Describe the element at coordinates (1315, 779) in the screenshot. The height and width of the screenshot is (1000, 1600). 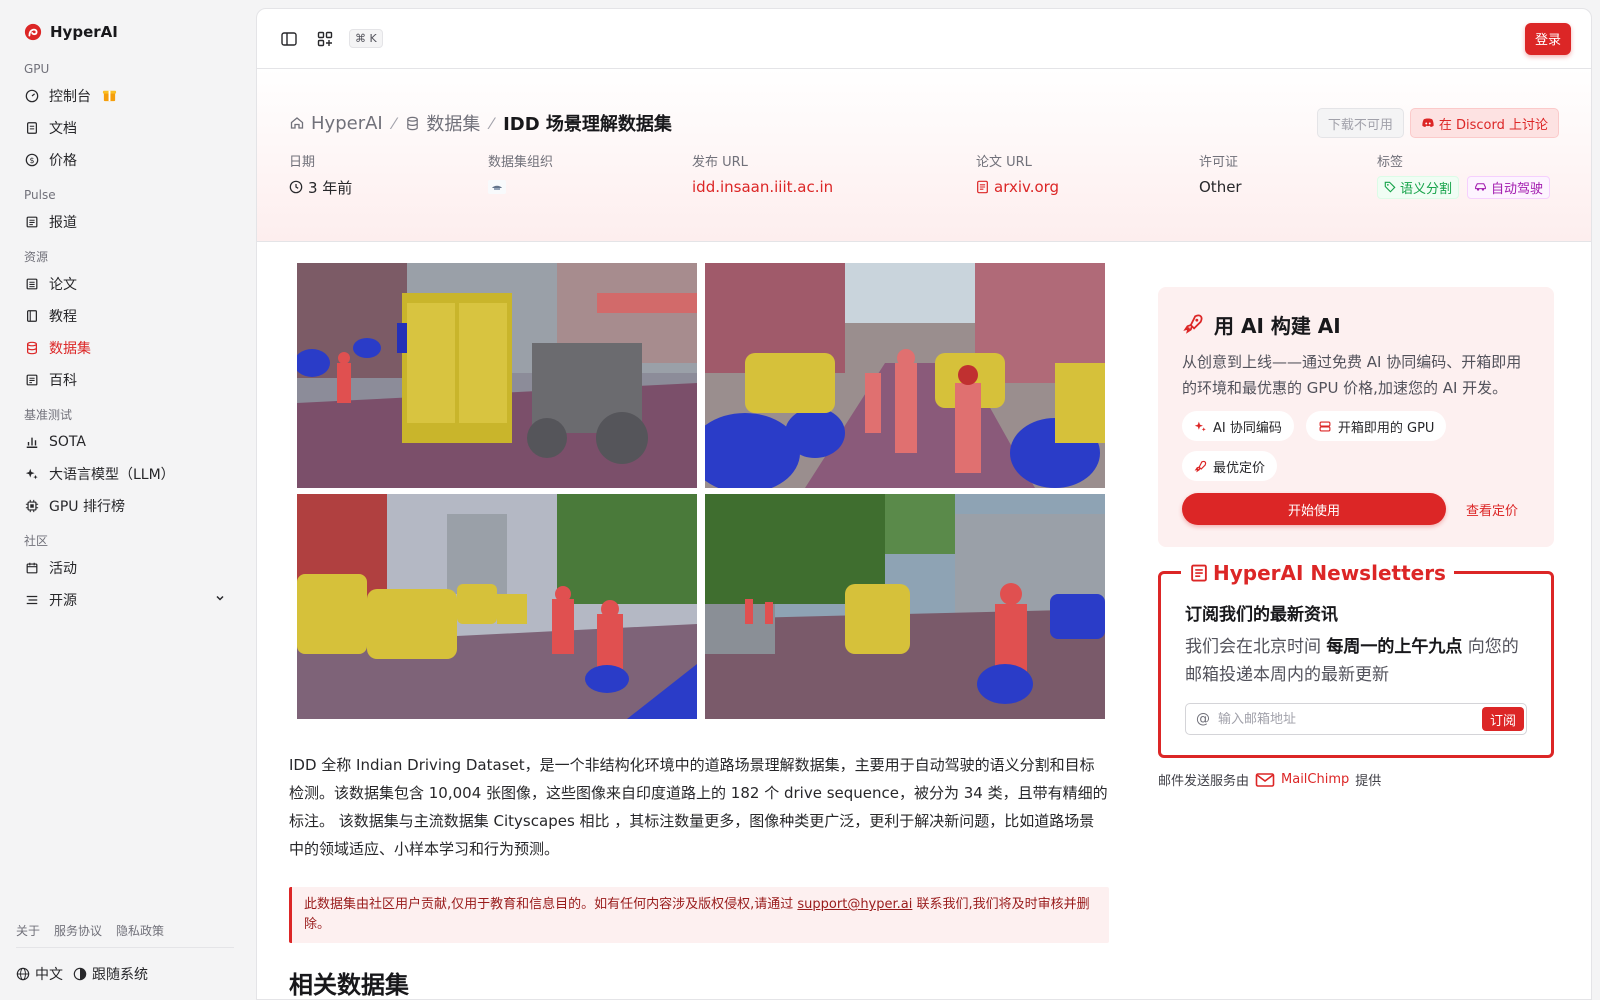
I see `mailchimp-link: MailChimp` at that location.